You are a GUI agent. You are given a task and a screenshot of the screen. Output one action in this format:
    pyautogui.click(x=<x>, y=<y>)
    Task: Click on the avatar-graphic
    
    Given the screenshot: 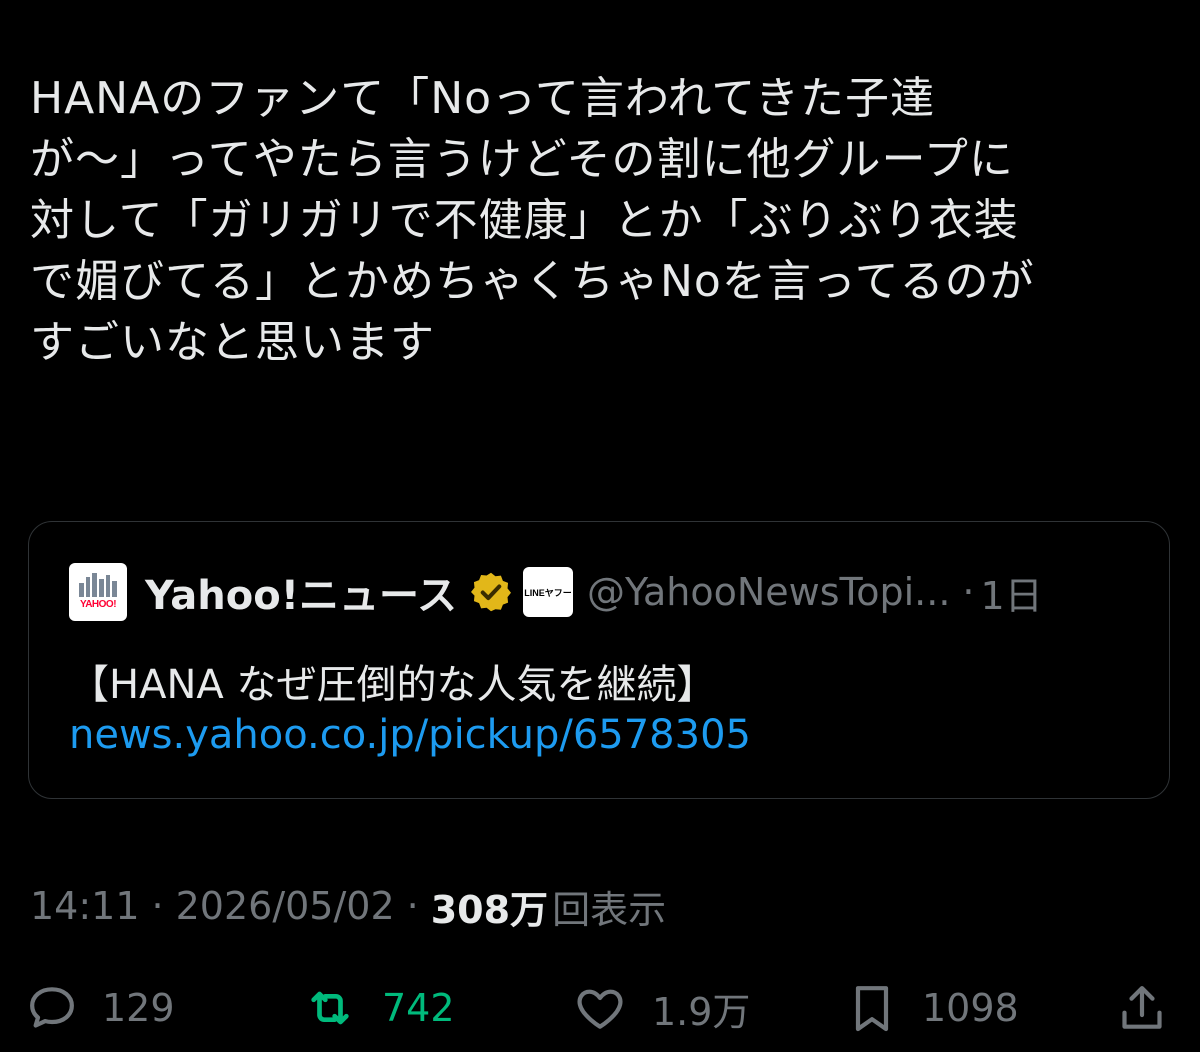 What is the action you would take?
    pyautogui.click(x=98, y=585)
    